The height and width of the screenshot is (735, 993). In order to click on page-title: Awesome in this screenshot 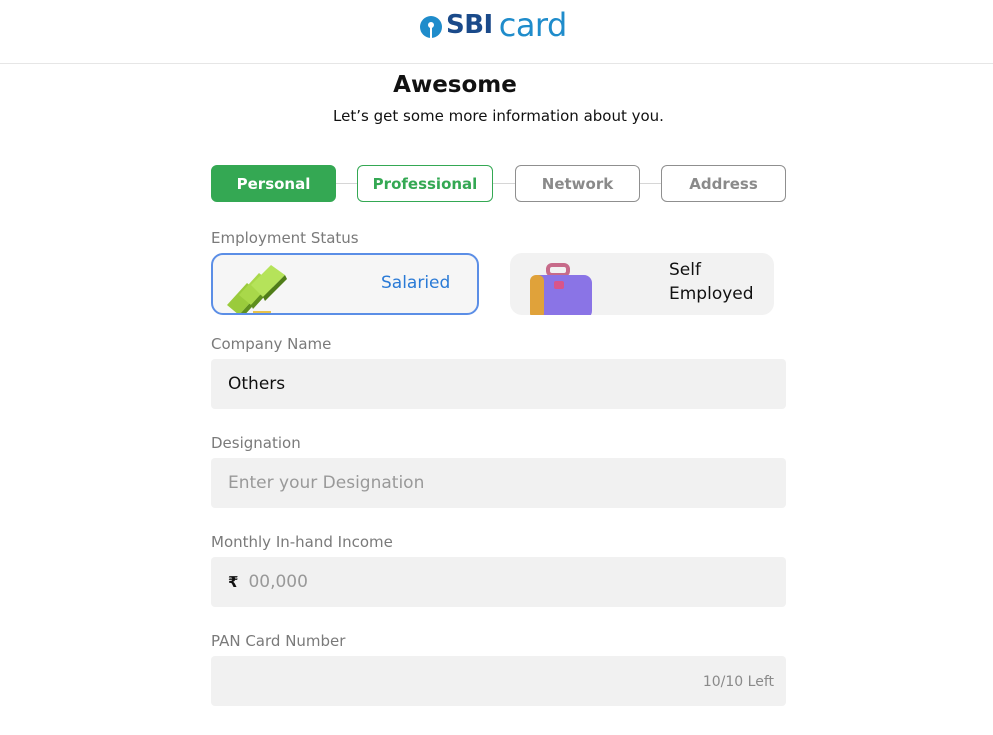, I will do `click(455, 85)`.